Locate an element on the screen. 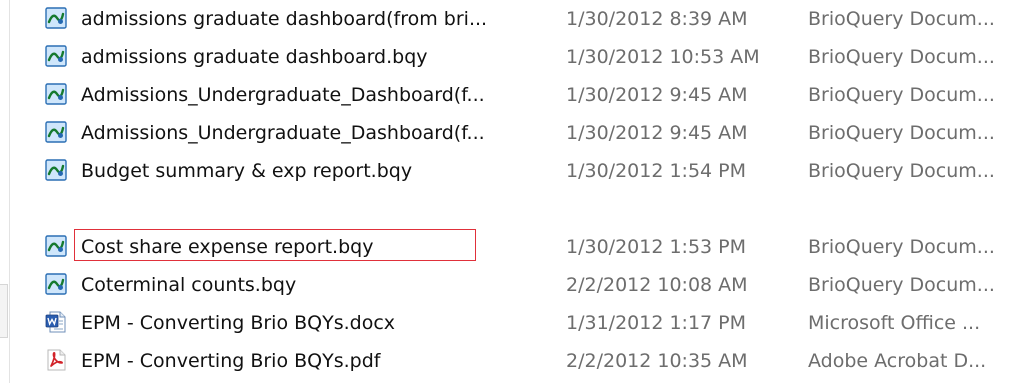 This screenshot has height=383, width=1035. file-date-modified: 2/2/2012 10:08 AM is located at coordinates (657, 285).